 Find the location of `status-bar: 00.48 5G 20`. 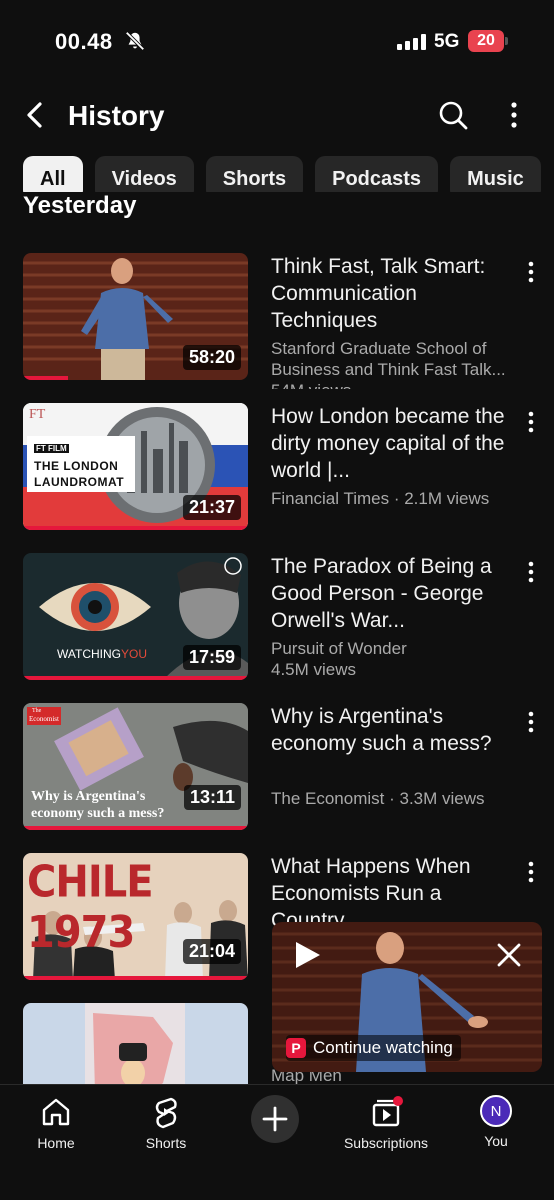

status-bar: 00.48 5G 20 is located at coordinates (277, 40).